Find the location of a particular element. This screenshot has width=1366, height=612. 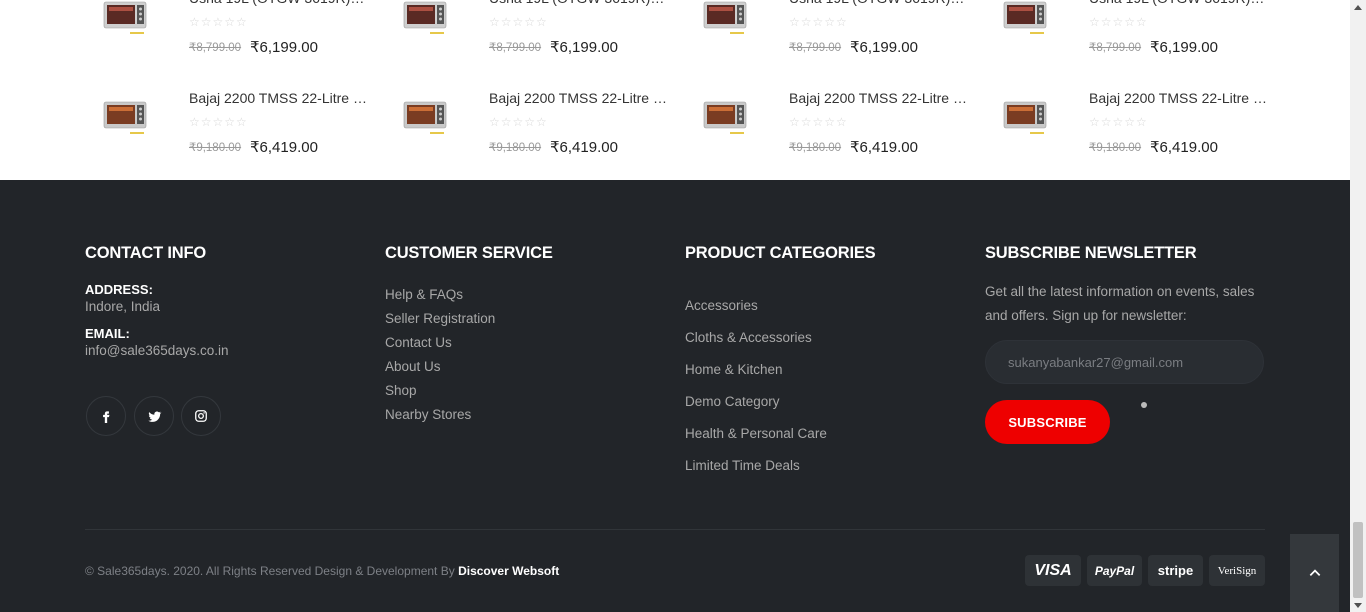

email-link: info@sale365days.co.in is located at coordinates (157, 350).